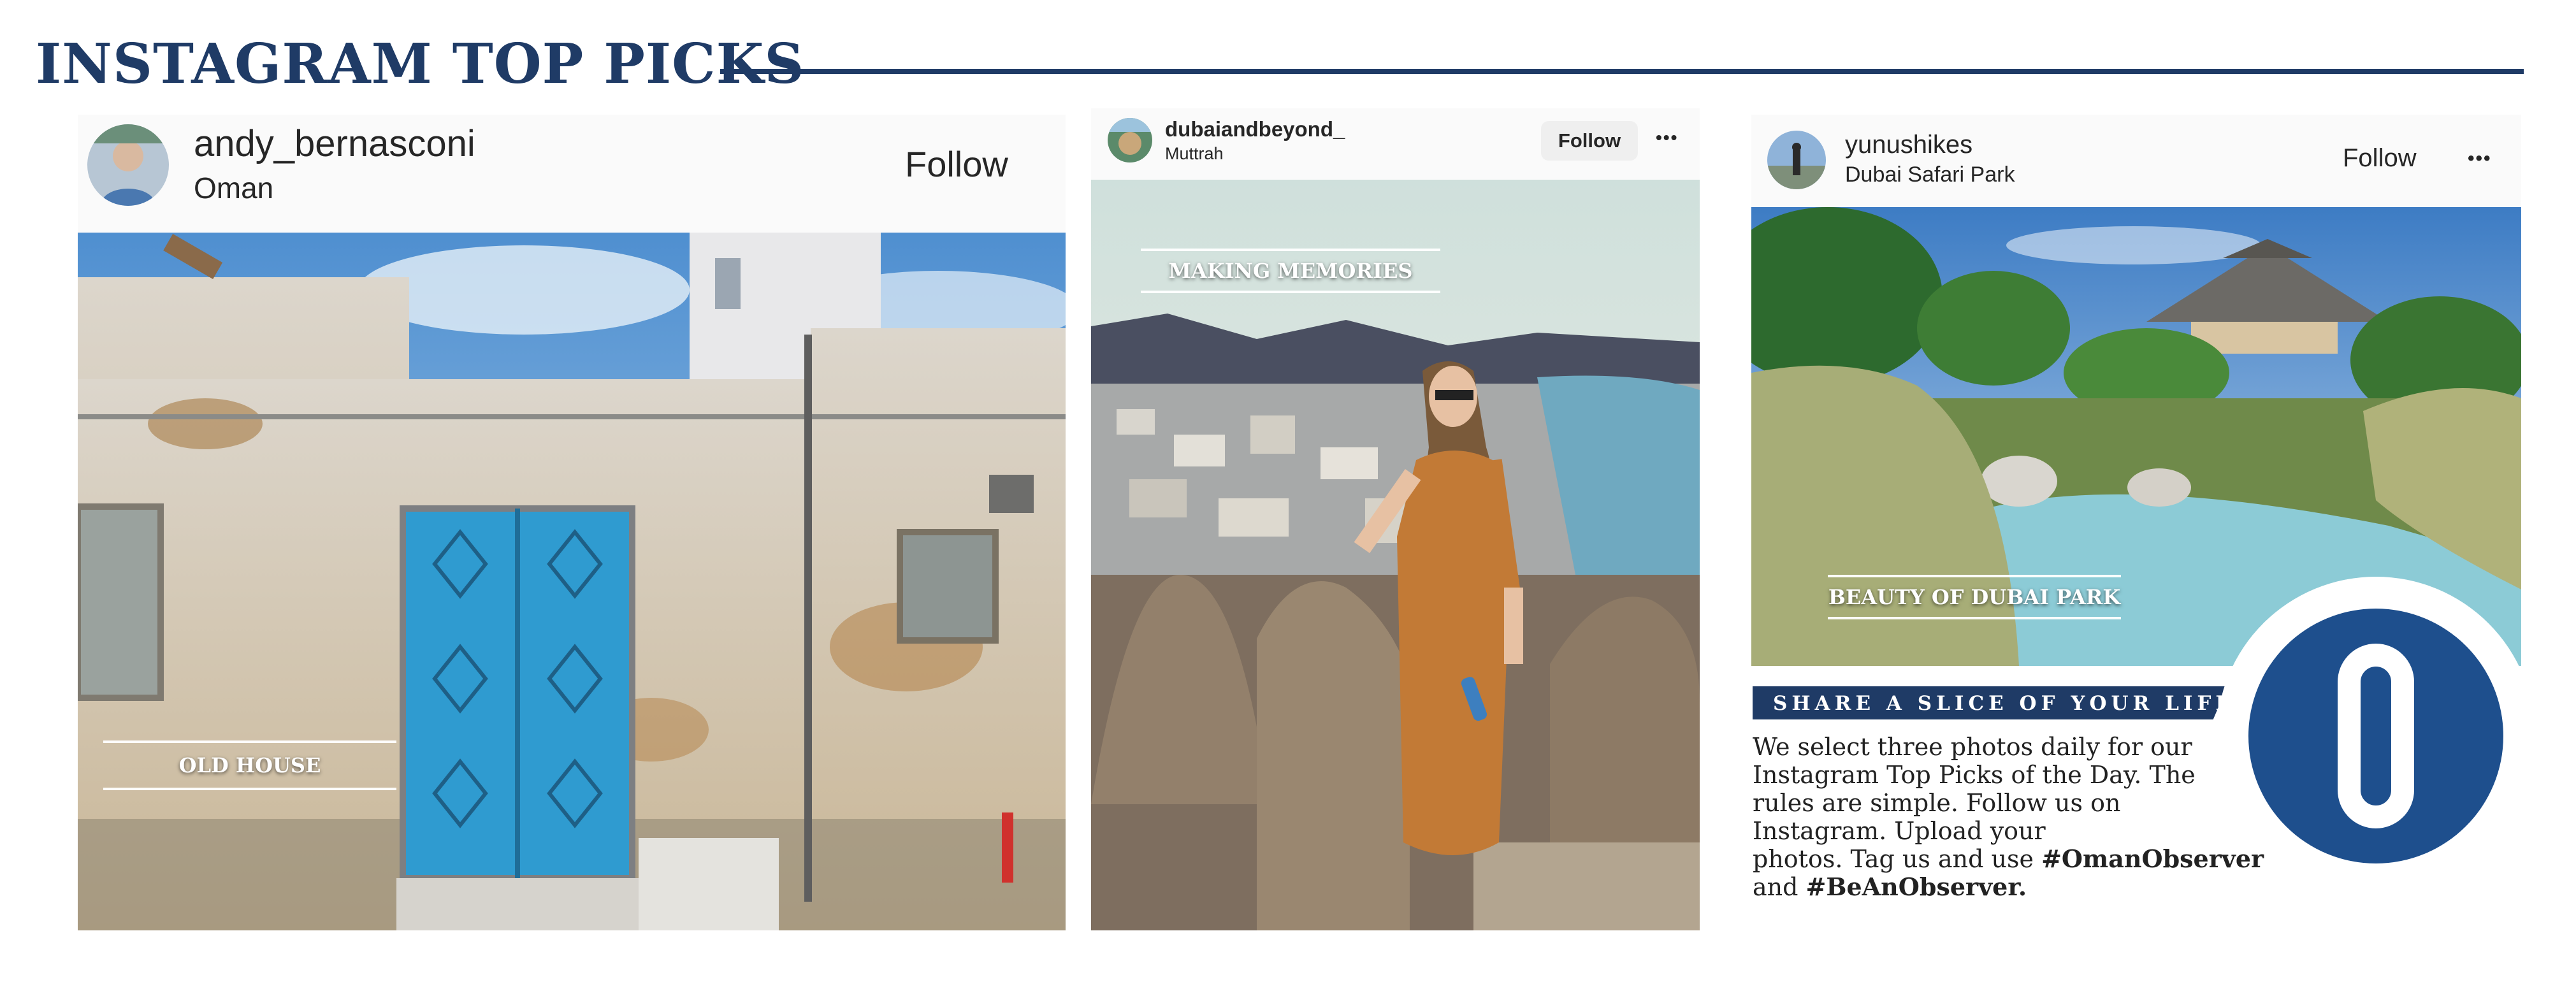 This screenshot has width=2576, height=982. I want to click on title-rule, so click(1622, 71).